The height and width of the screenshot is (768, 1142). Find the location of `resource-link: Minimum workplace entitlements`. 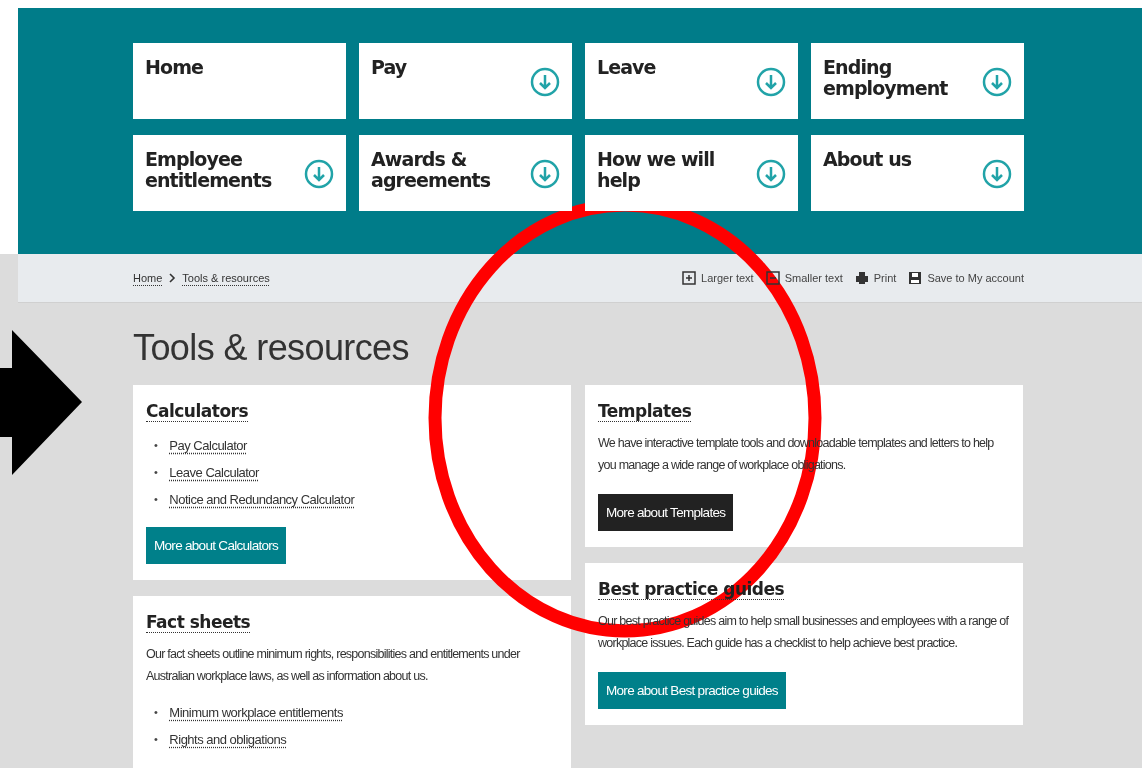

resource-link: Minimum workplace entitlements is located at coordinates (256, 712).